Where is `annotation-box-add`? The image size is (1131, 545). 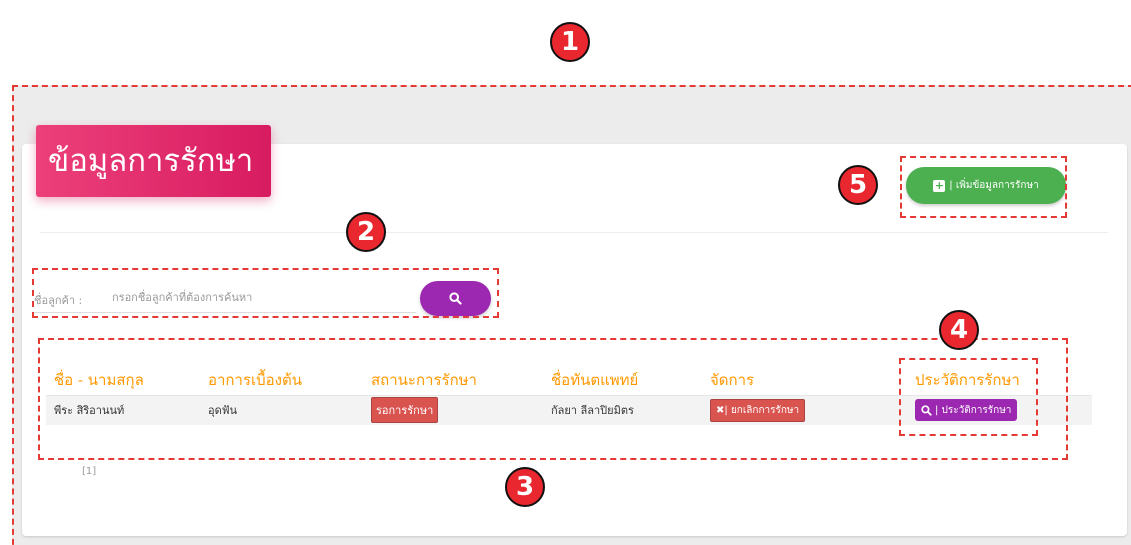 annotation-box-add is located at coordinates (983, 187).